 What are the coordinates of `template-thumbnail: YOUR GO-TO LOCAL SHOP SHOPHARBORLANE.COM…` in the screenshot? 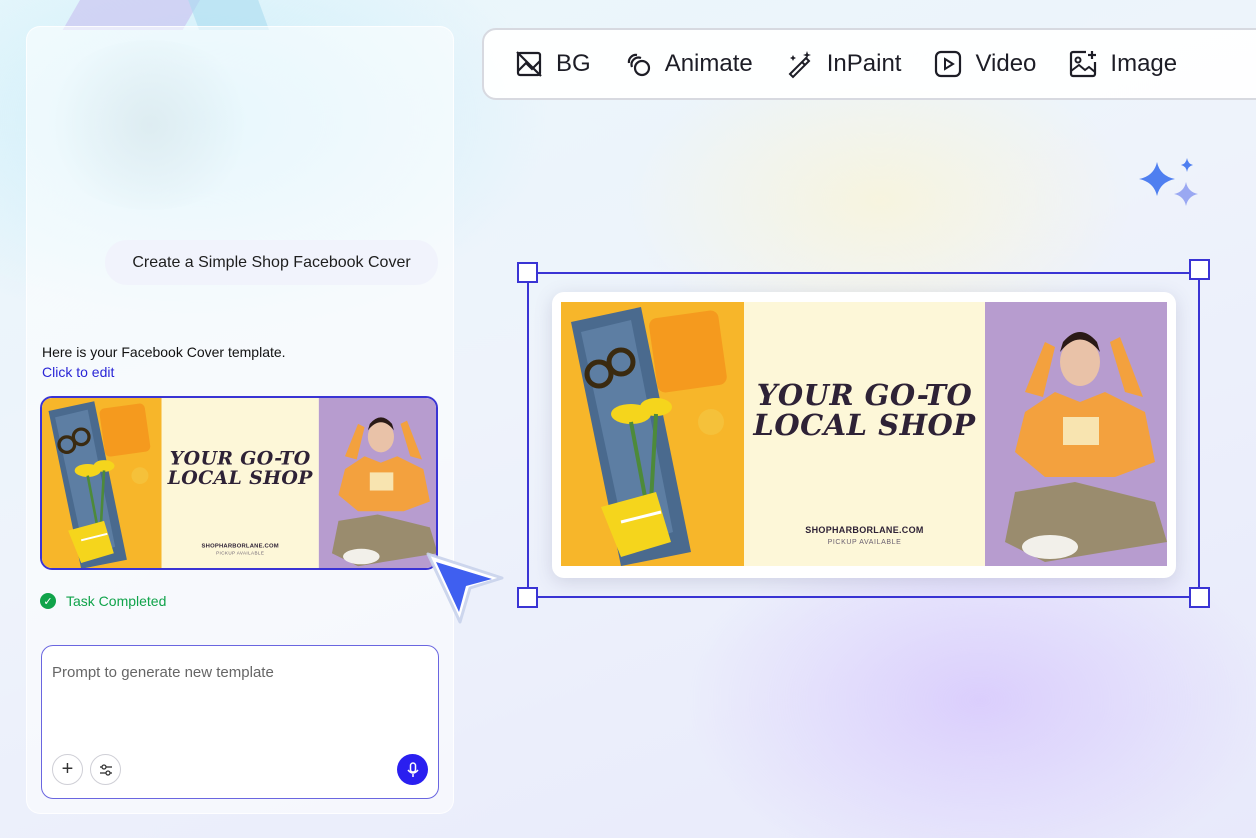 It's located at (239, 483).